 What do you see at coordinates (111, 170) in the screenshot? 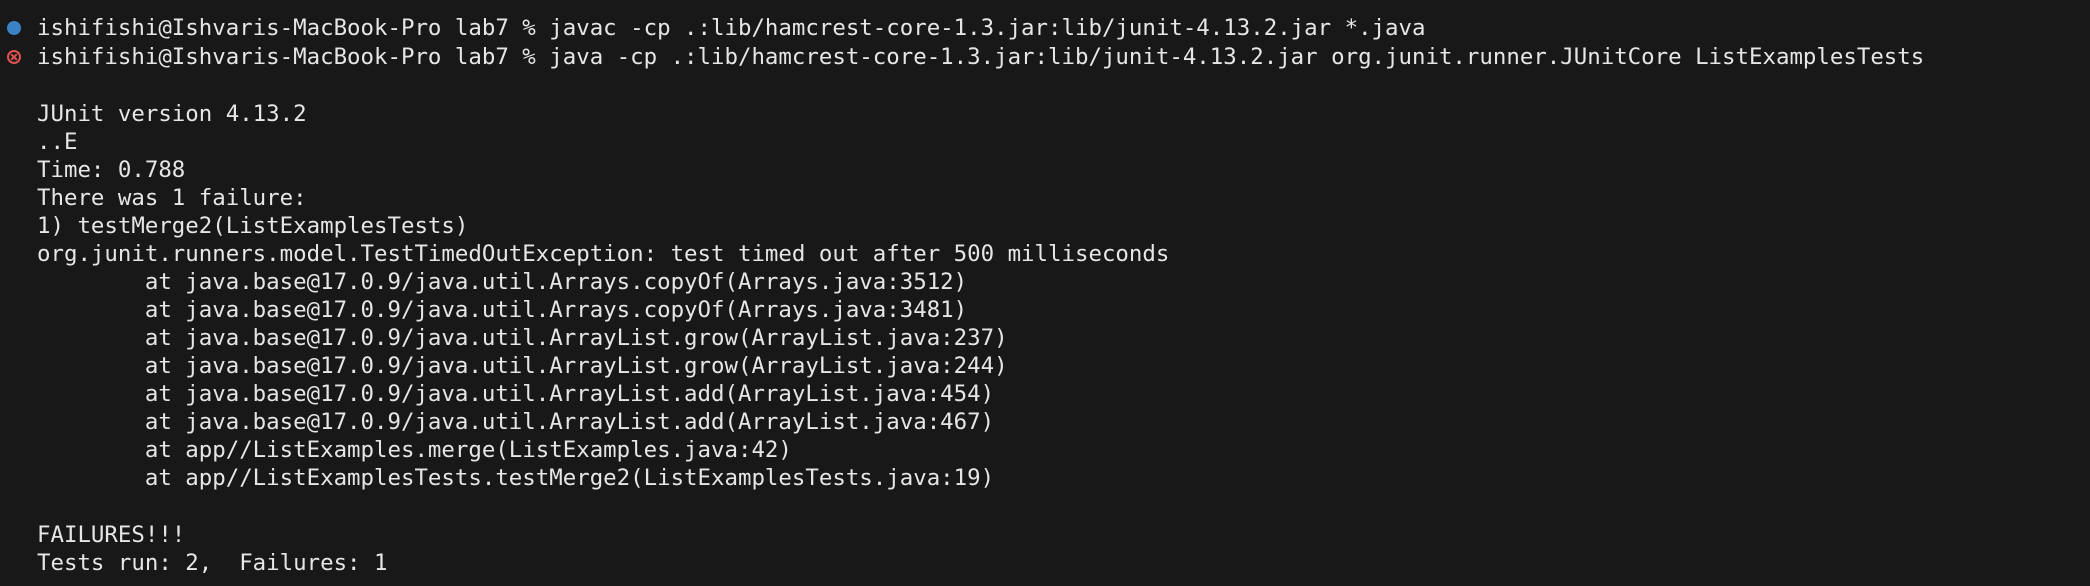
I see `time-text: Time: 0.788` at bounding box center [111, 170].